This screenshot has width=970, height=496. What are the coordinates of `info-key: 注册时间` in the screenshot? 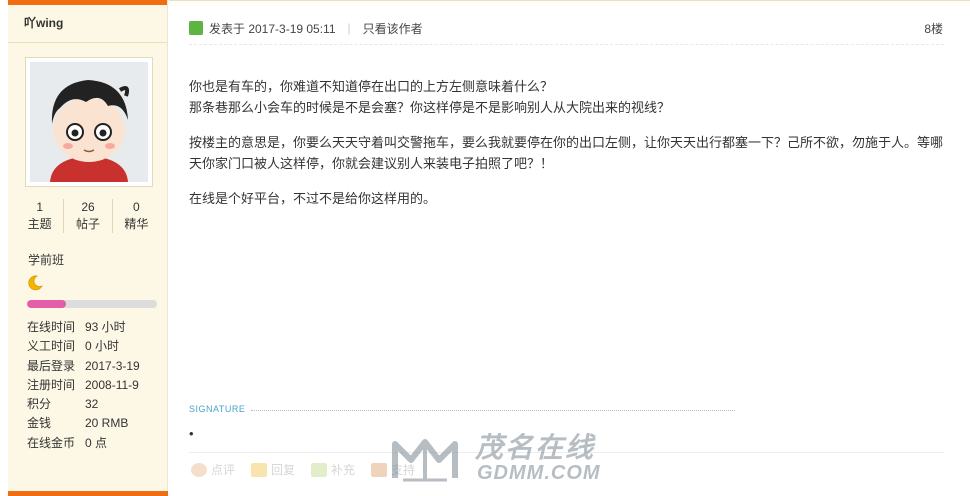 It's located at (51, 384).